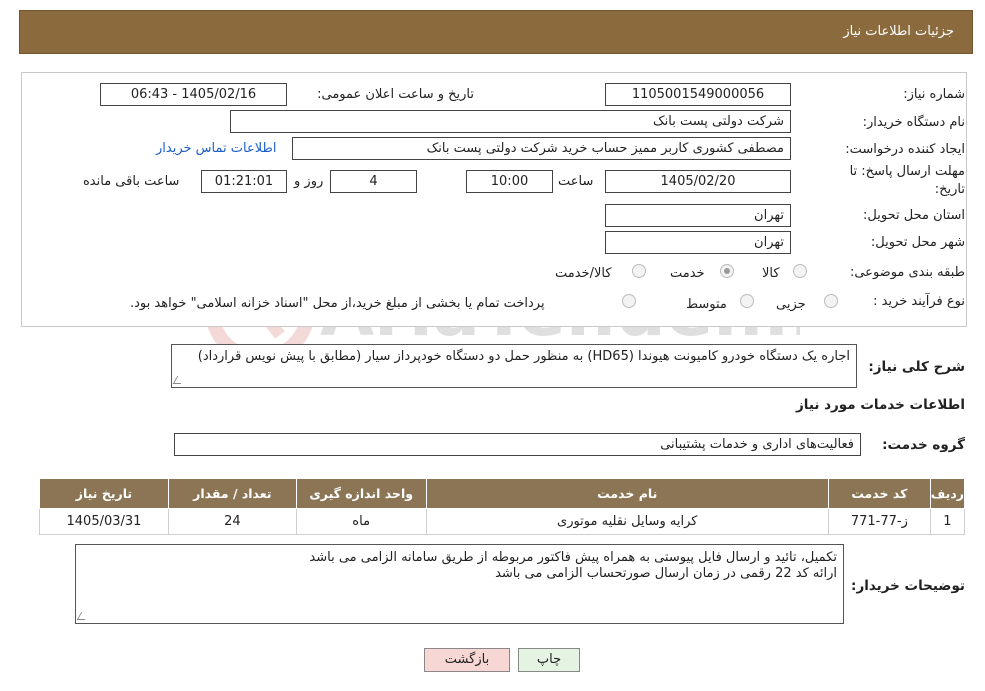 Image resolution: width=985 pixels, height=691 pixels. I want to click on col-header-quantity: تعداد / مقدار, so click(232, 493).